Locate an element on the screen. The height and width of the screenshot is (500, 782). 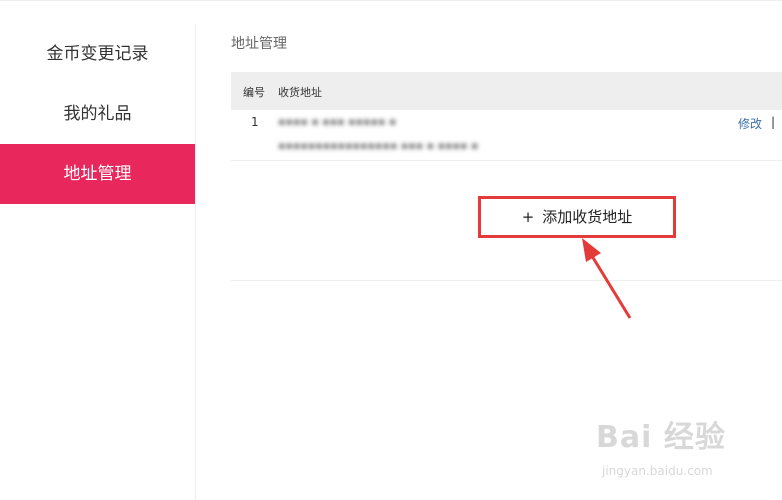
watermark-brand: Bai 经验 is located at coordinates (661, 437).